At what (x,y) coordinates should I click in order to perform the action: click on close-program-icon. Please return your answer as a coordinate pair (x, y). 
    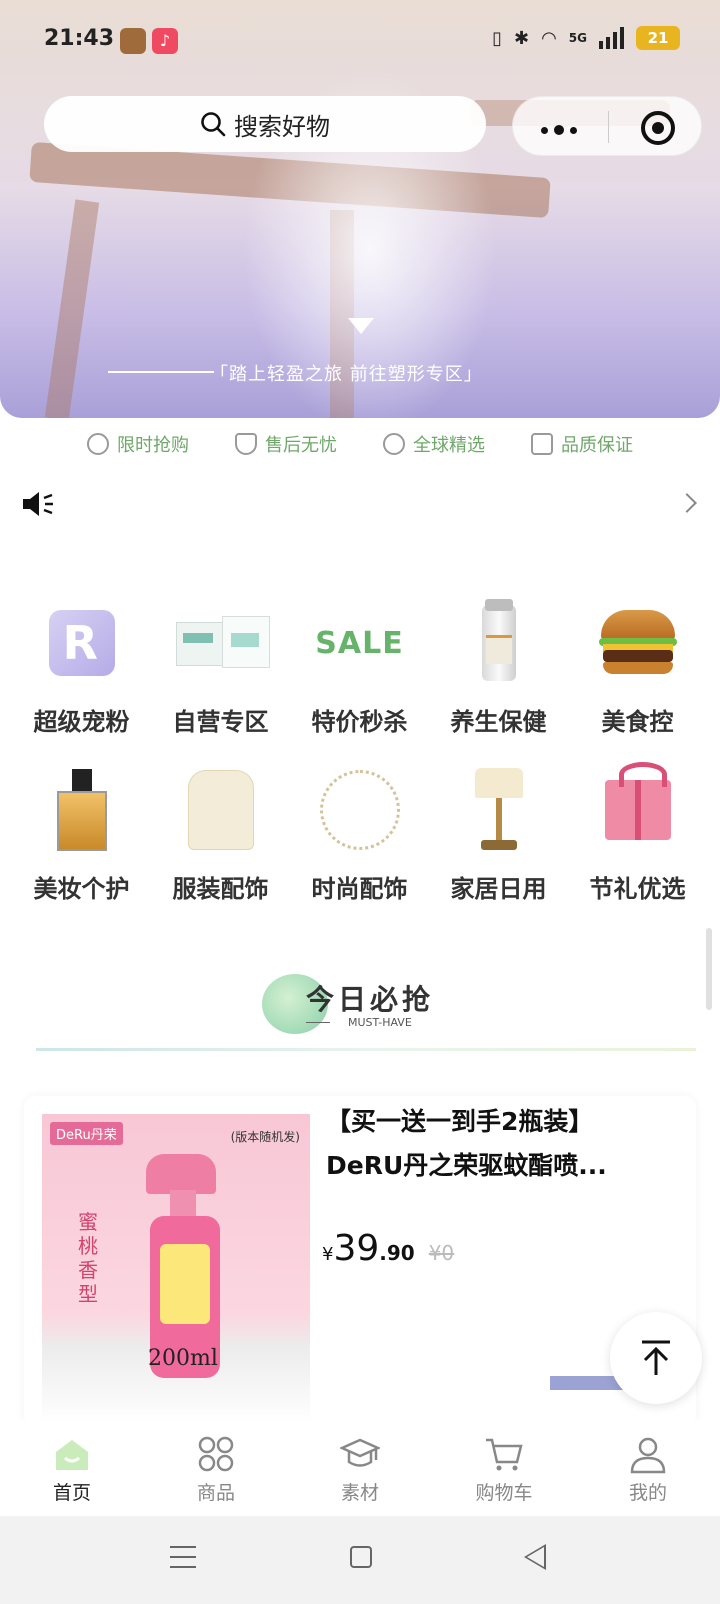
    Looking at the image, I should click on (658, 128).